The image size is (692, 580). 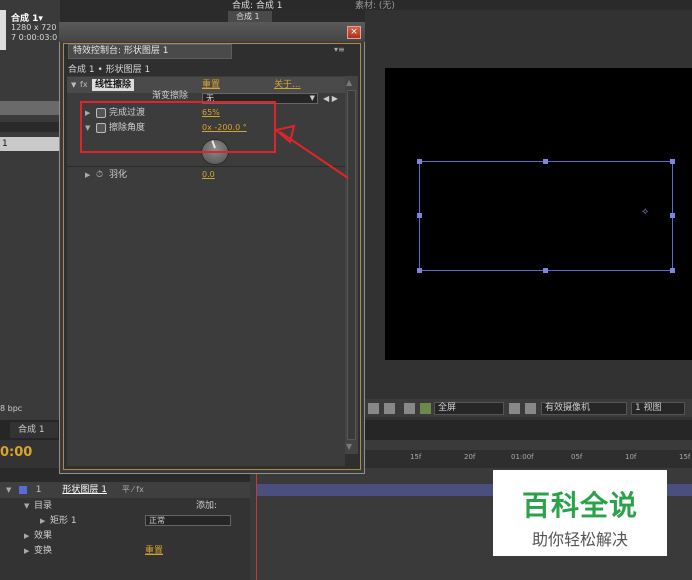 What do you see at coordinates (118, 175) in the screenshot?
I see `param-name: 羽化` at bounding box center [118, 175].